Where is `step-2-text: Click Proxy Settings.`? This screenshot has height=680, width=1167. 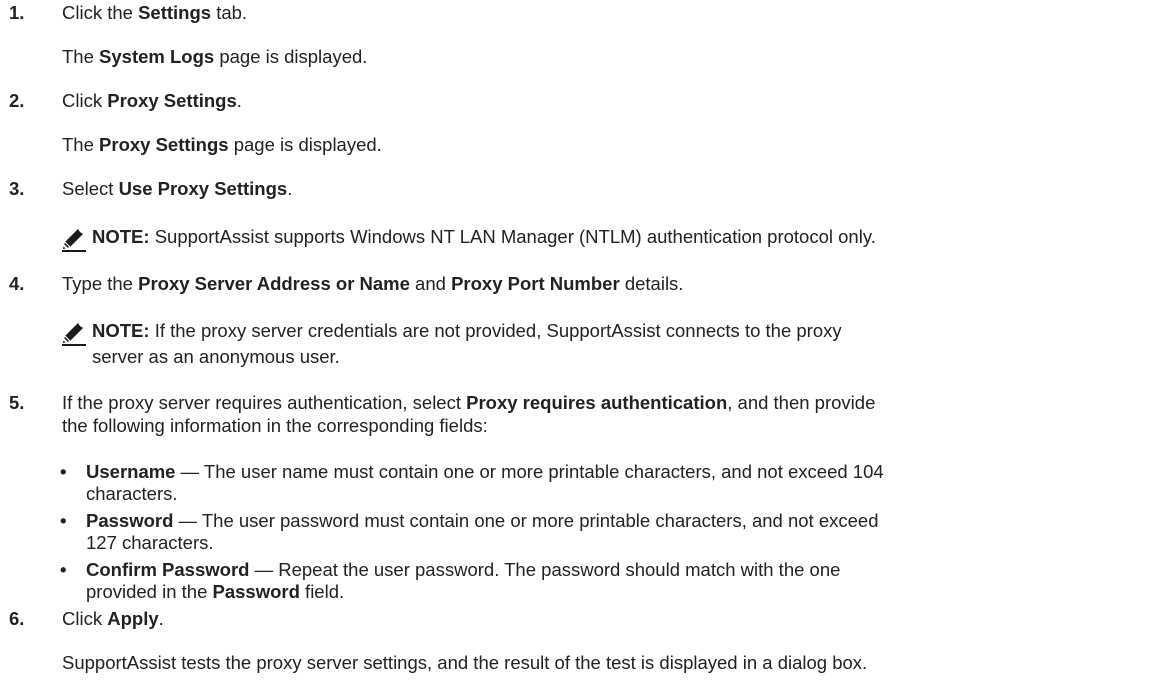 step-2-text: Click Proxy Settings. is located at coordinates (152, 100).